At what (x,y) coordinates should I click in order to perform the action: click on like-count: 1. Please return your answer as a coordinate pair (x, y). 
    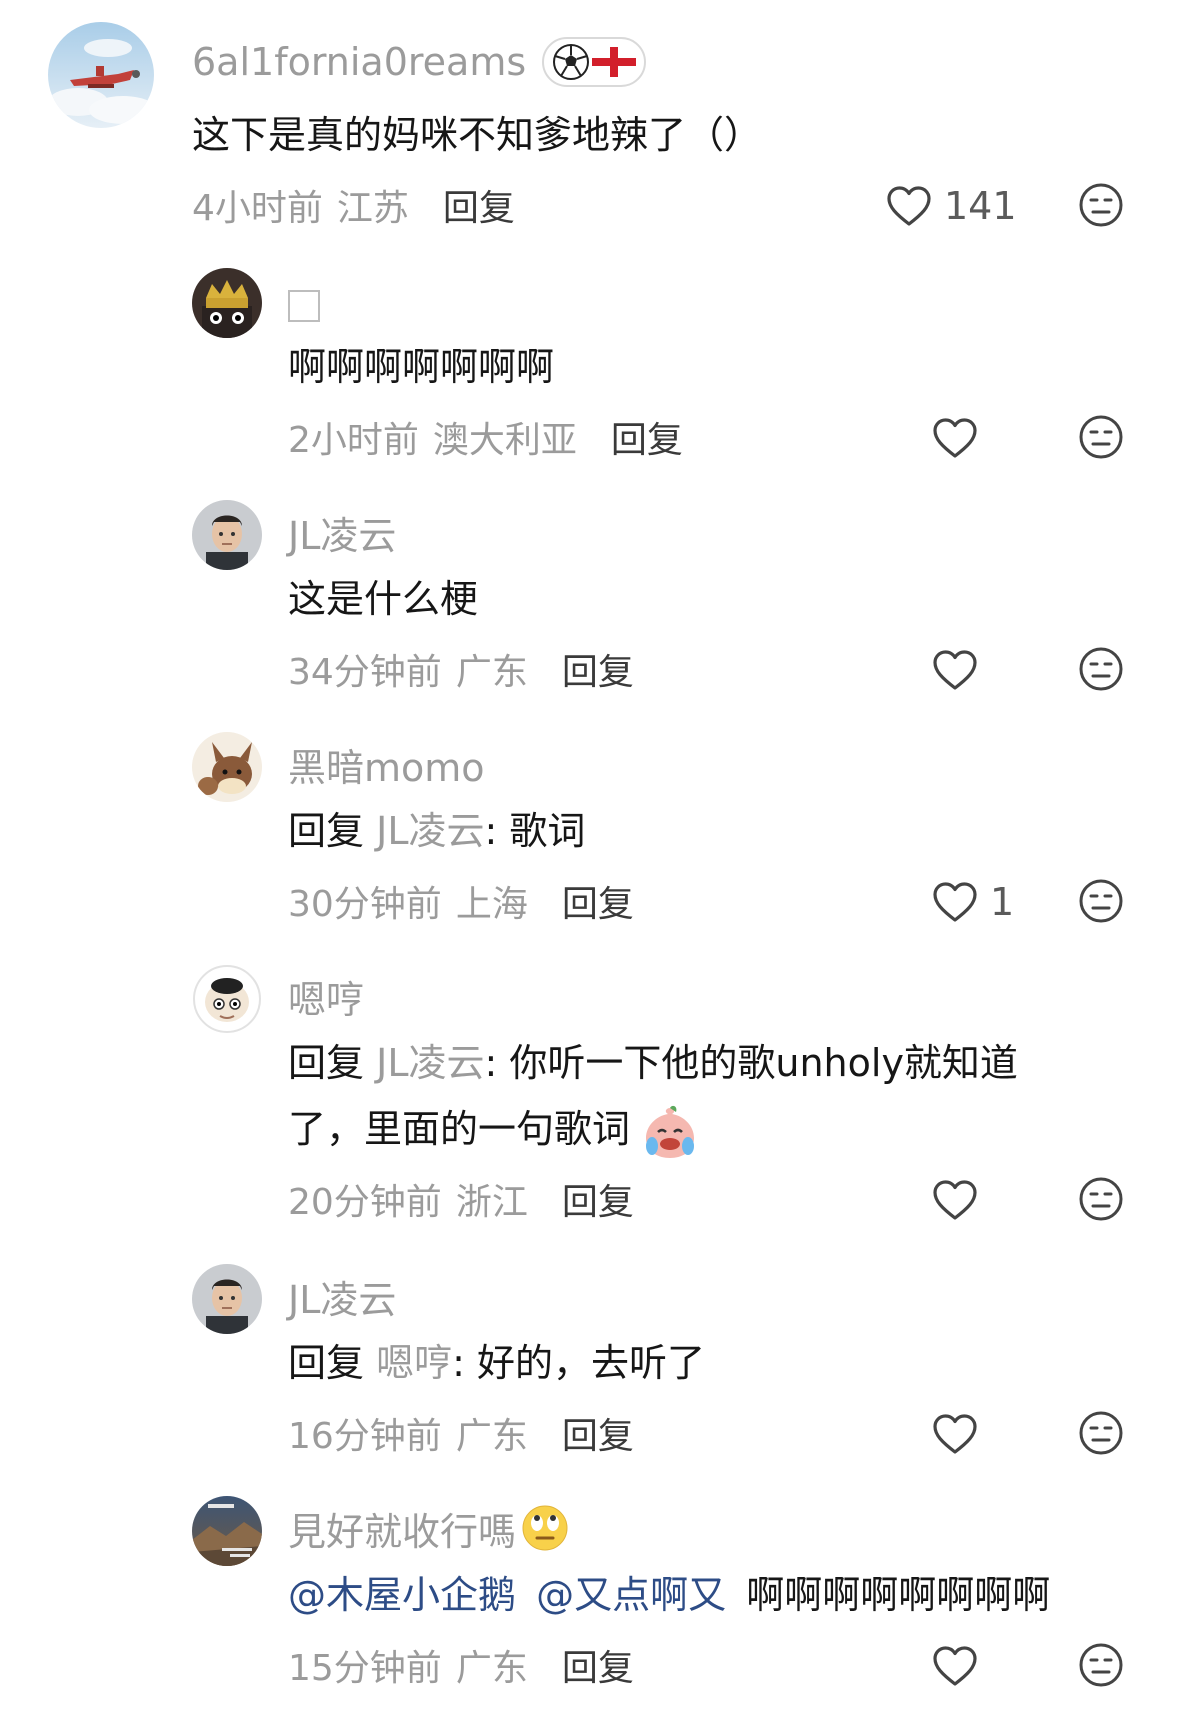
    Looking at the image, I should click on (1002, 902).